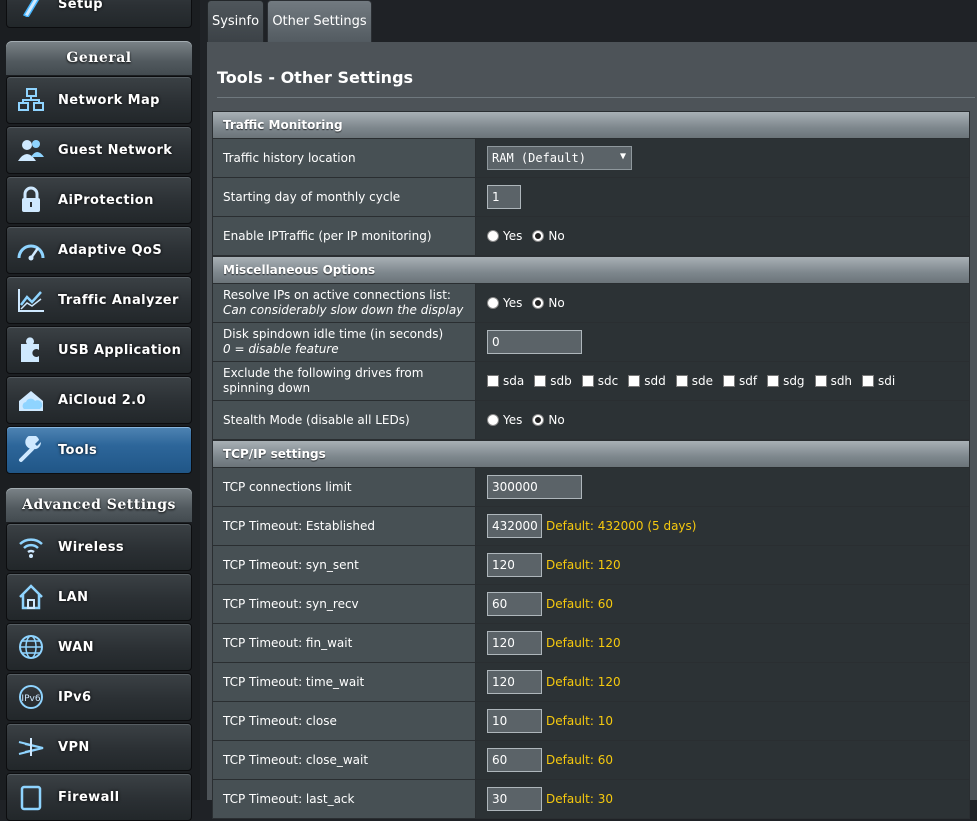 This screenshot has width=977, height=821. I want to click on nav-ipv6-label: IPv6, so click(75, 697).